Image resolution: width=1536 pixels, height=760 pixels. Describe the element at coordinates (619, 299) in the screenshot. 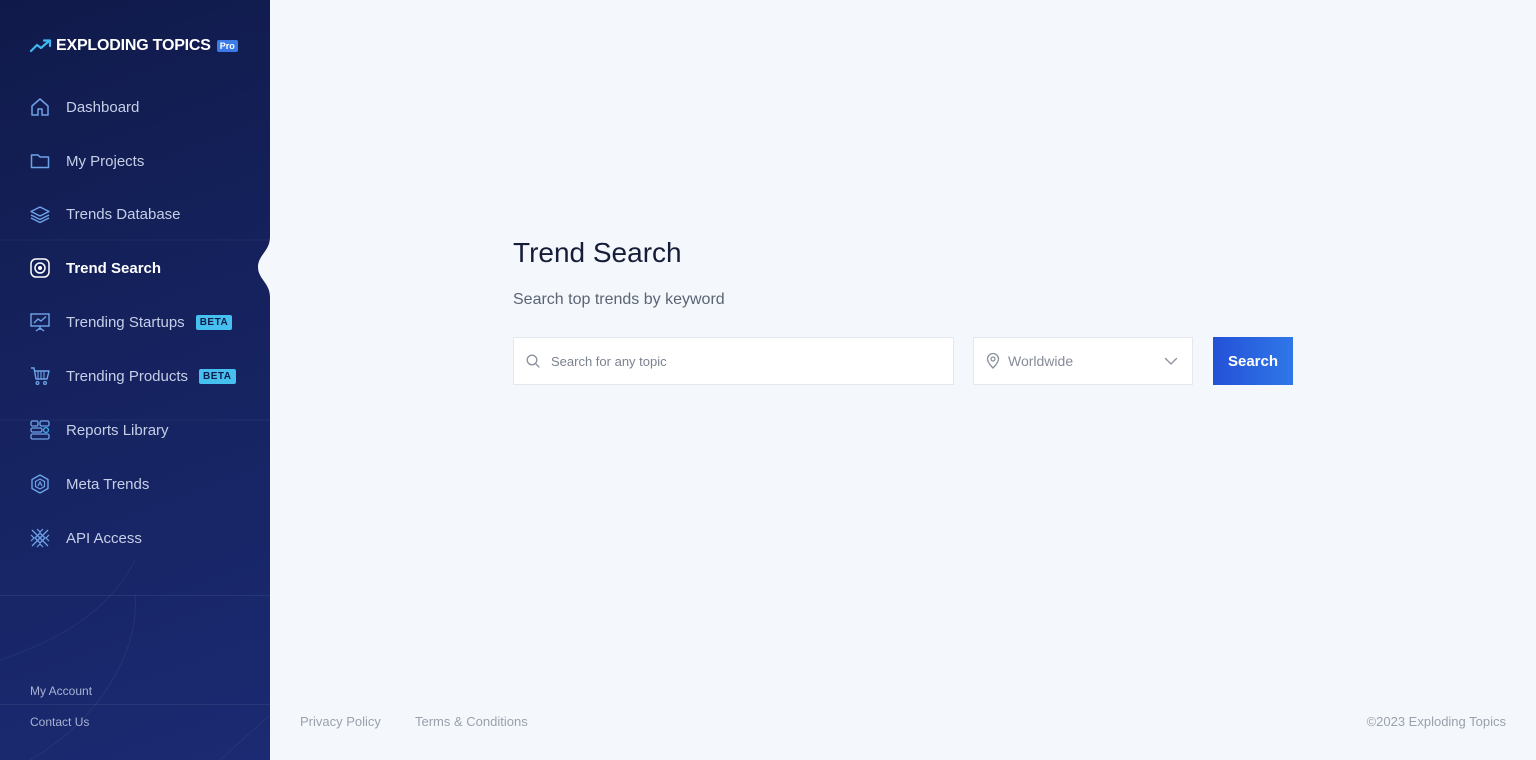

I see `page-subtitle: Search top trends by keyword` at that location.